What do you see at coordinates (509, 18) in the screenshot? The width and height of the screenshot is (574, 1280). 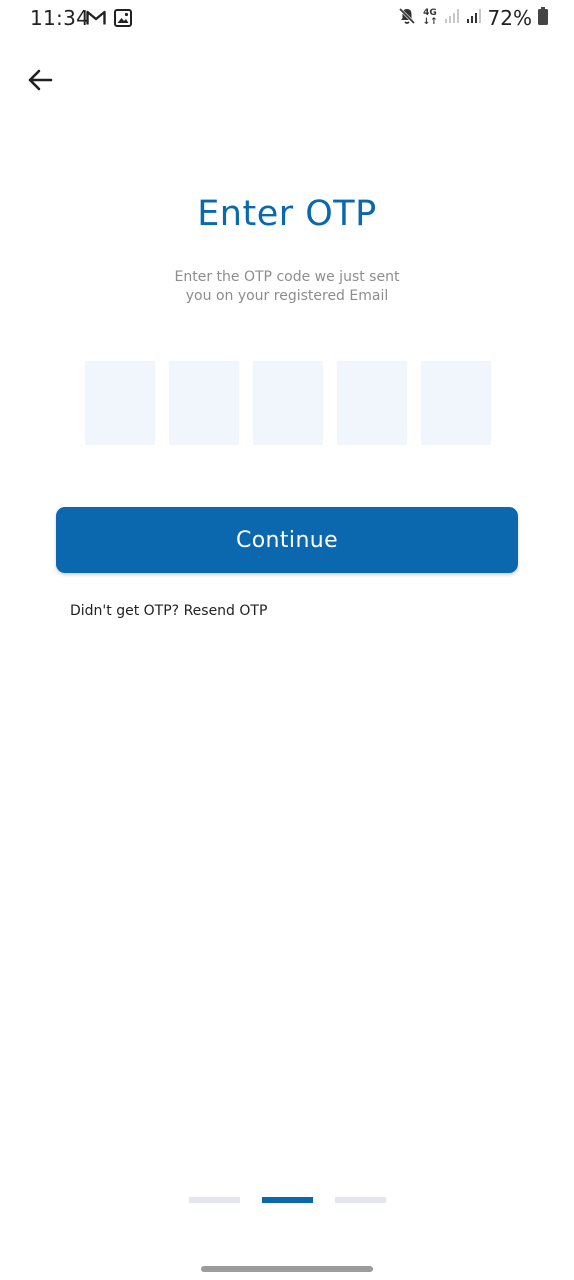 I see `battery-percent: 72%` at bounding box center [509, 18].